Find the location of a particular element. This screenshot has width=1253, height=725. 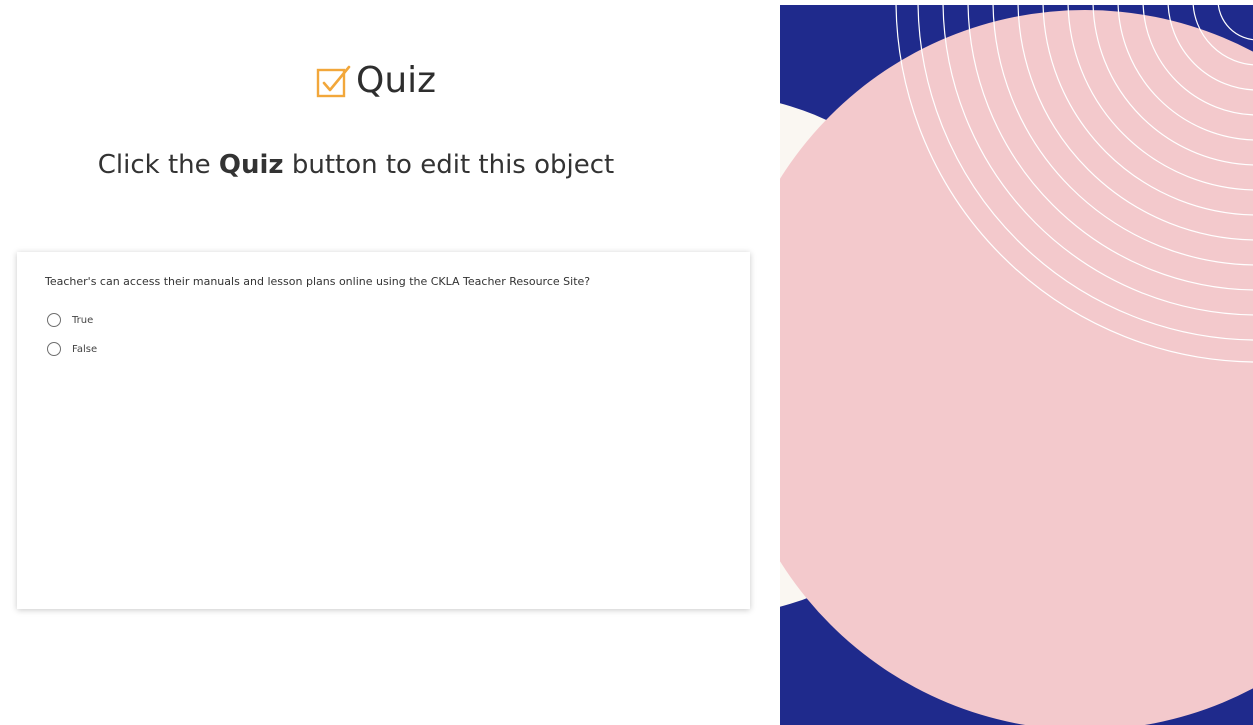

instruction-prefix: Click the is located at coordinates (158, 165).